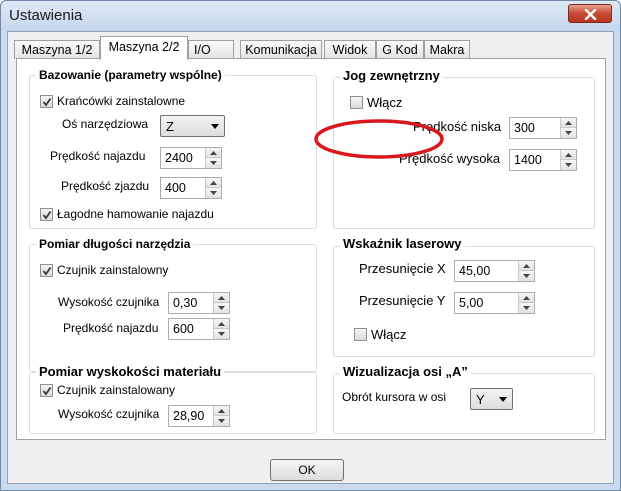 This screenshot has width=621, height=491. I want to click on predkosc-zjazdu-stepper: 400, so click(191, 188).